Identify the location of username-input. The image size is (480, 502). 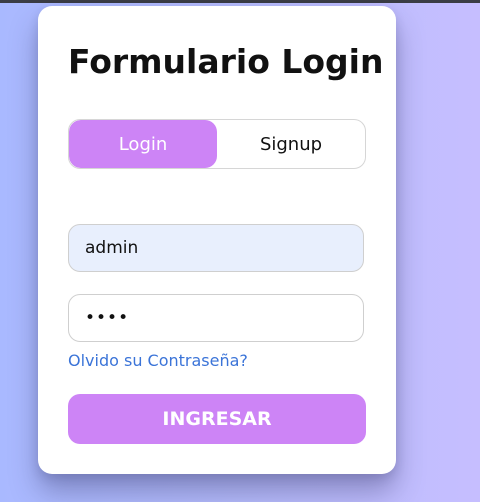
(216, 248).